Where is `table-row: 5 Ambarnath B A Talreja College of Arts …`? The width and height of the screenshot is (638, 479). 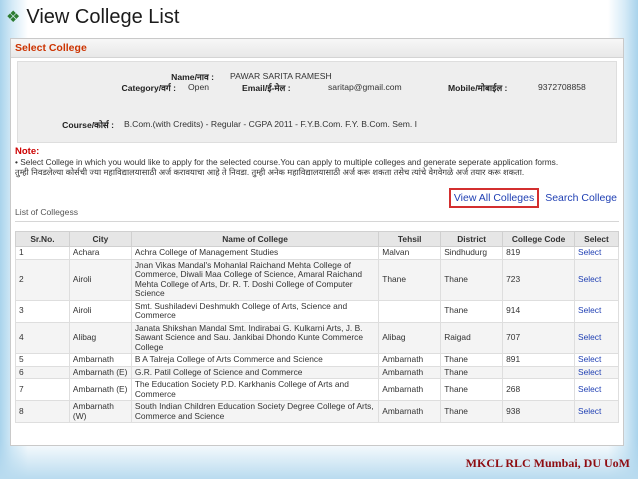
table-row: 5 Ambarnath B A Talreja College of Arts … is located at coordinates (317, 360).